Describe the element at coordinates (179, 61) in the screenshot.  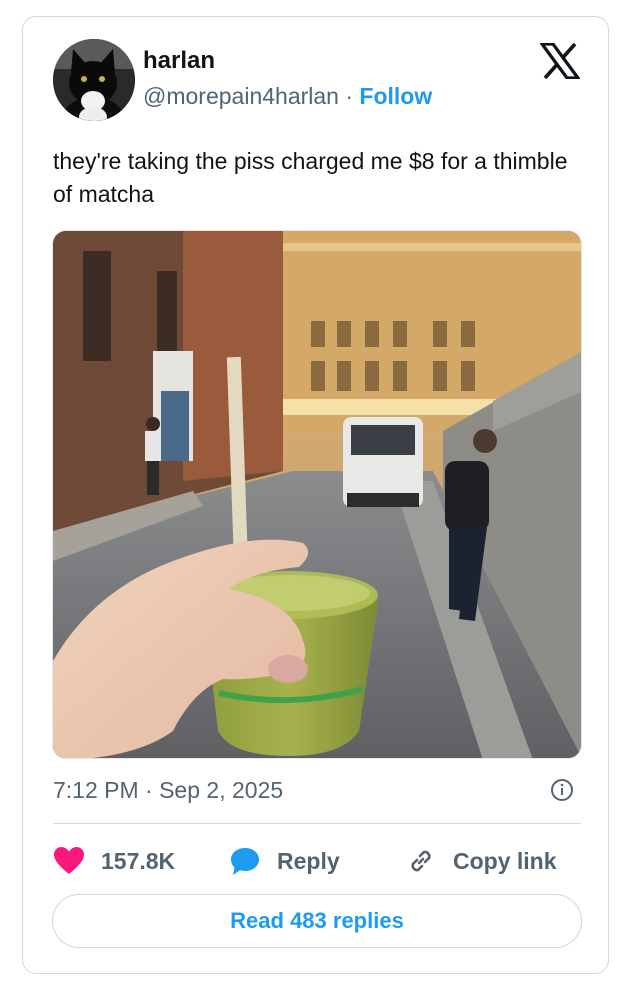
I see `author-name: harlan` at that location.